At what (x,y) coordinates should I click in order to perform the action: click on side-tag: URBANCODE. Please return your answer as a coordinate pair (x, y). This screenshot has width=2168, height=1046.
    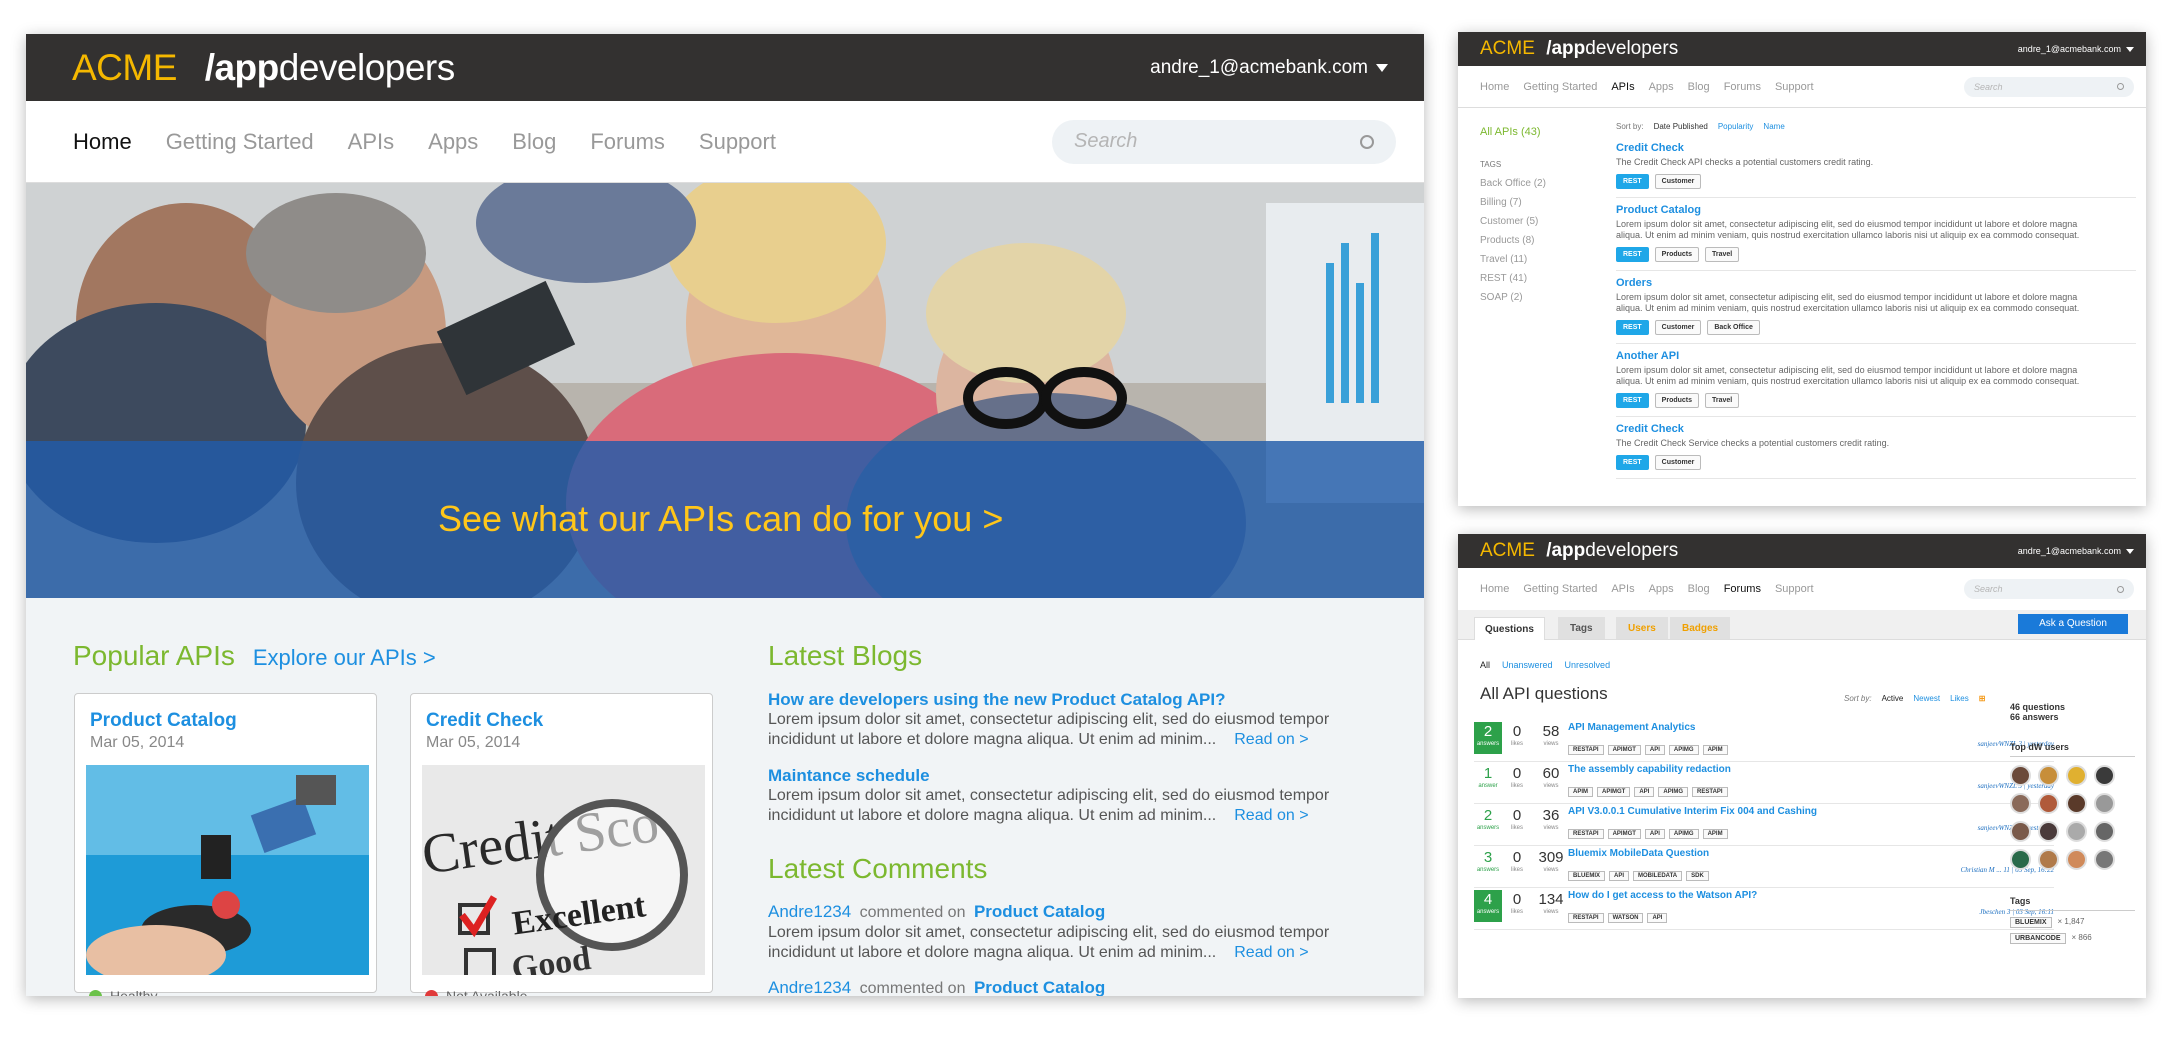
    Looking at the image, I should click on (2038, 938).